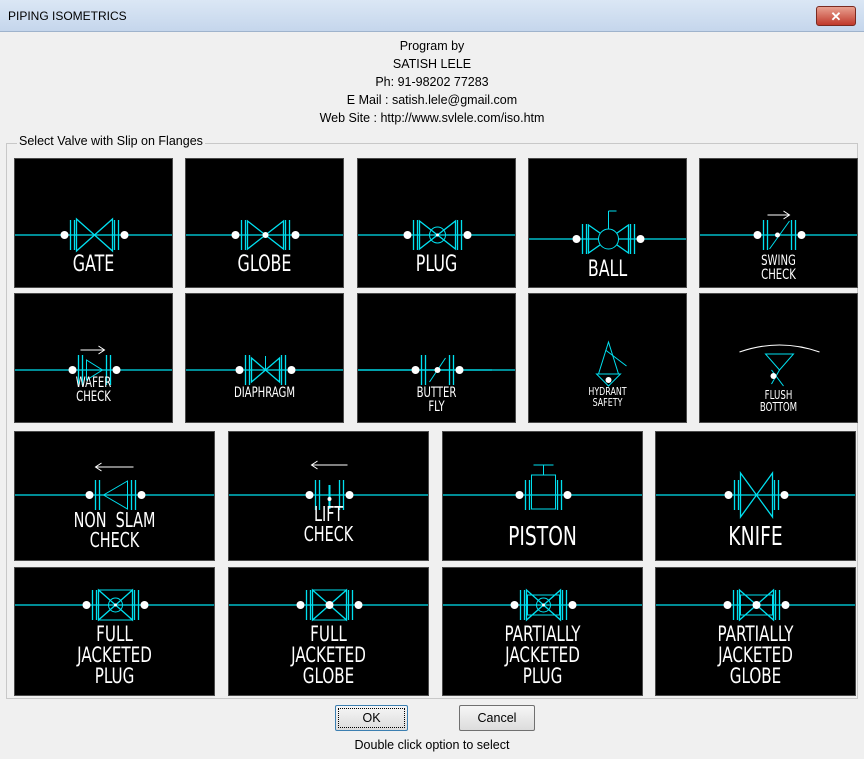 Image resolution: width=864 pixels, height=759 pixels. I want to click on credit-line: E Mail : satish.lele@gmail.com, so click(432, 100).